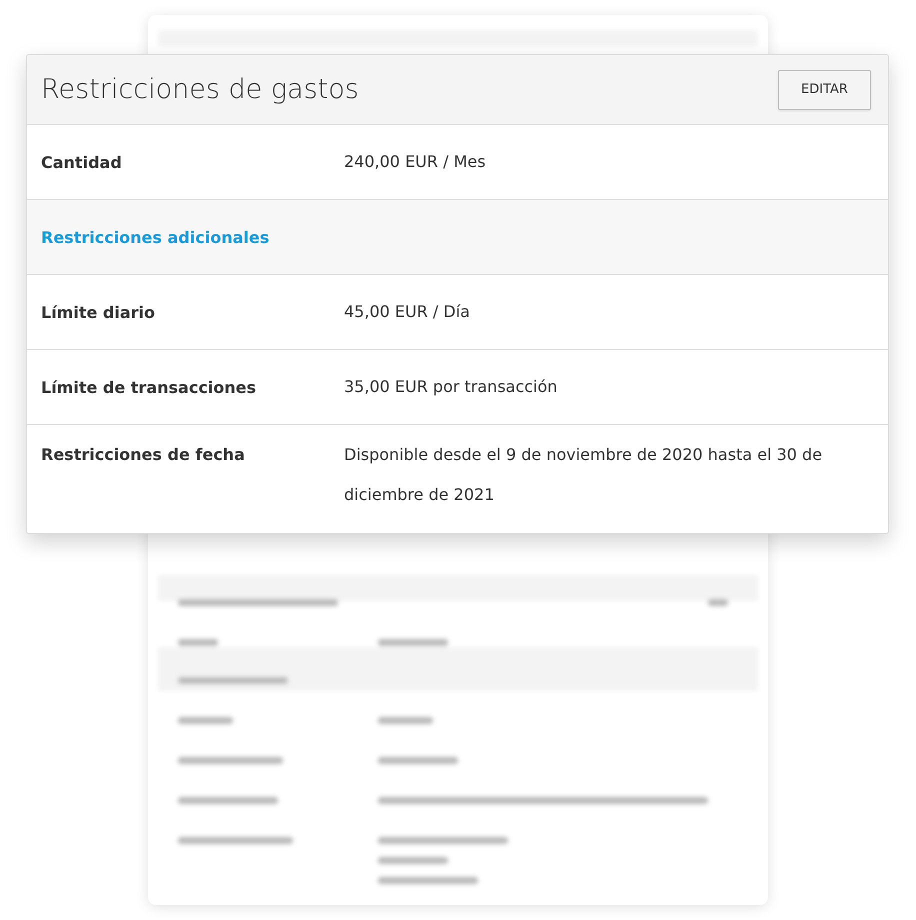  I want to click on field-label: Cantidad, so click(82, 162).